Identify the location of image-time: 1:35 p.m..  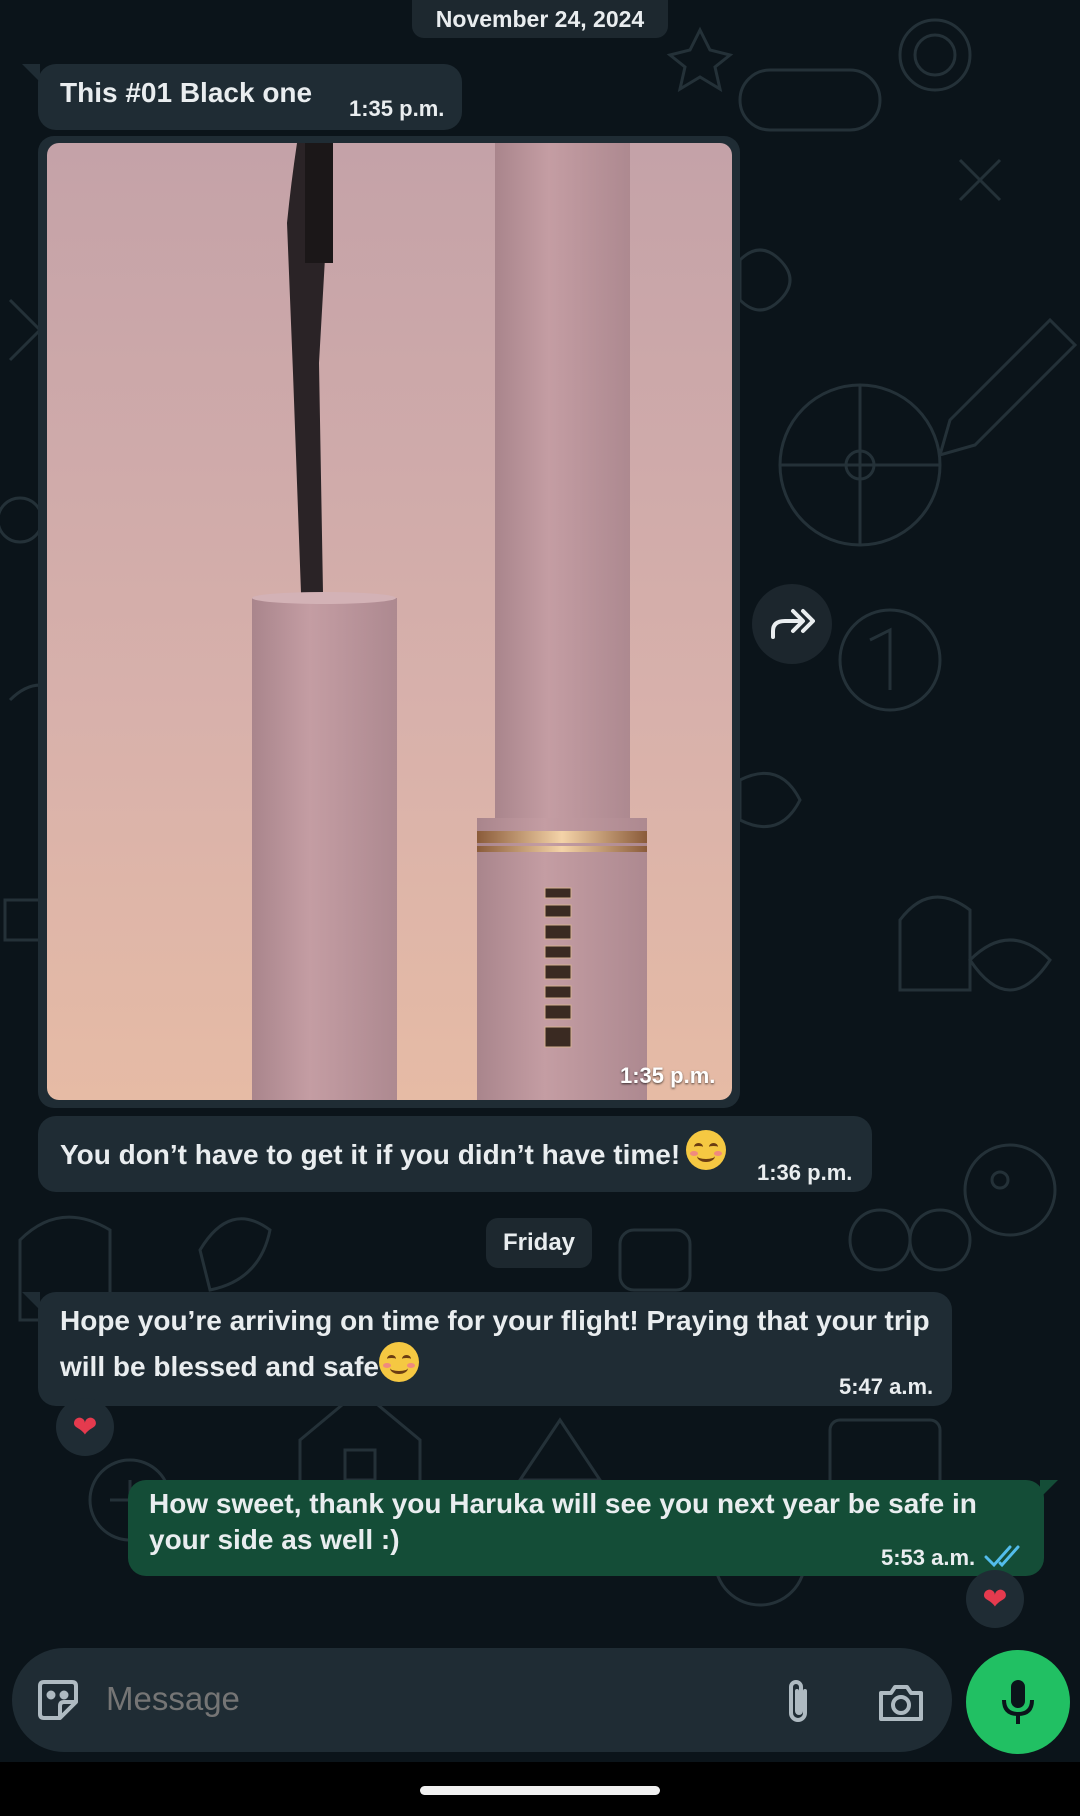
(668, 1075).